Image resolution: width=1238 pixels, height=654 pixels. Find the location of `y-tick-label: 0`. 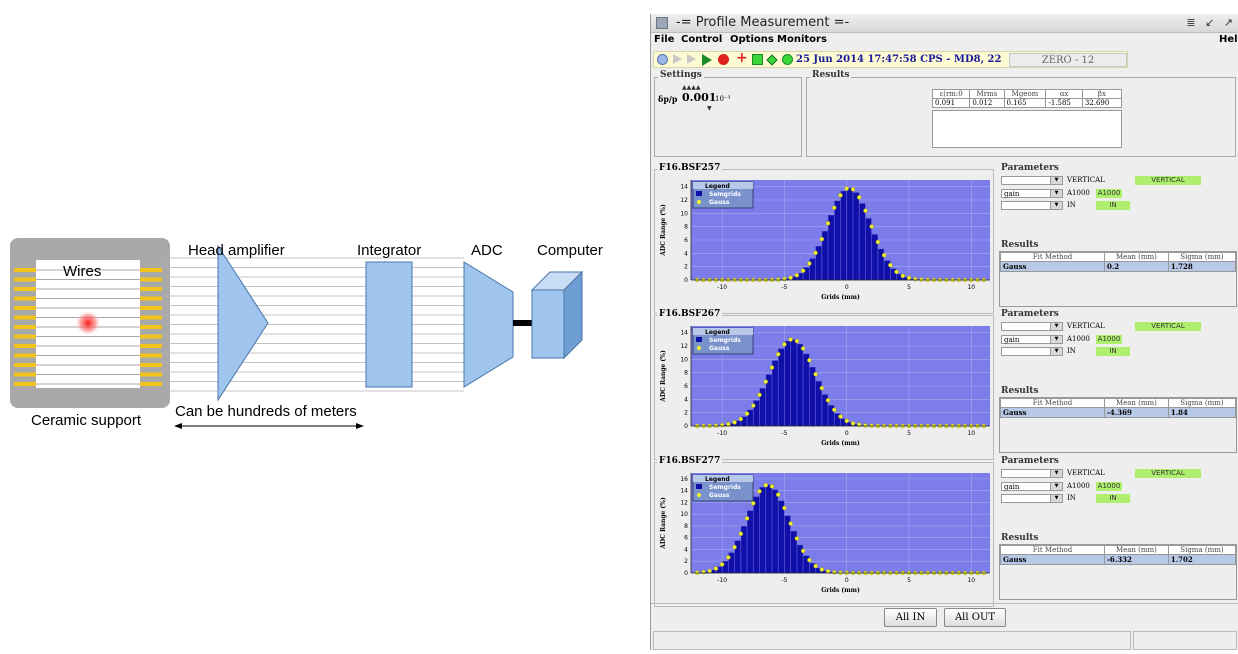

y-tick-label: 0 is located at coordinates (686, 426).